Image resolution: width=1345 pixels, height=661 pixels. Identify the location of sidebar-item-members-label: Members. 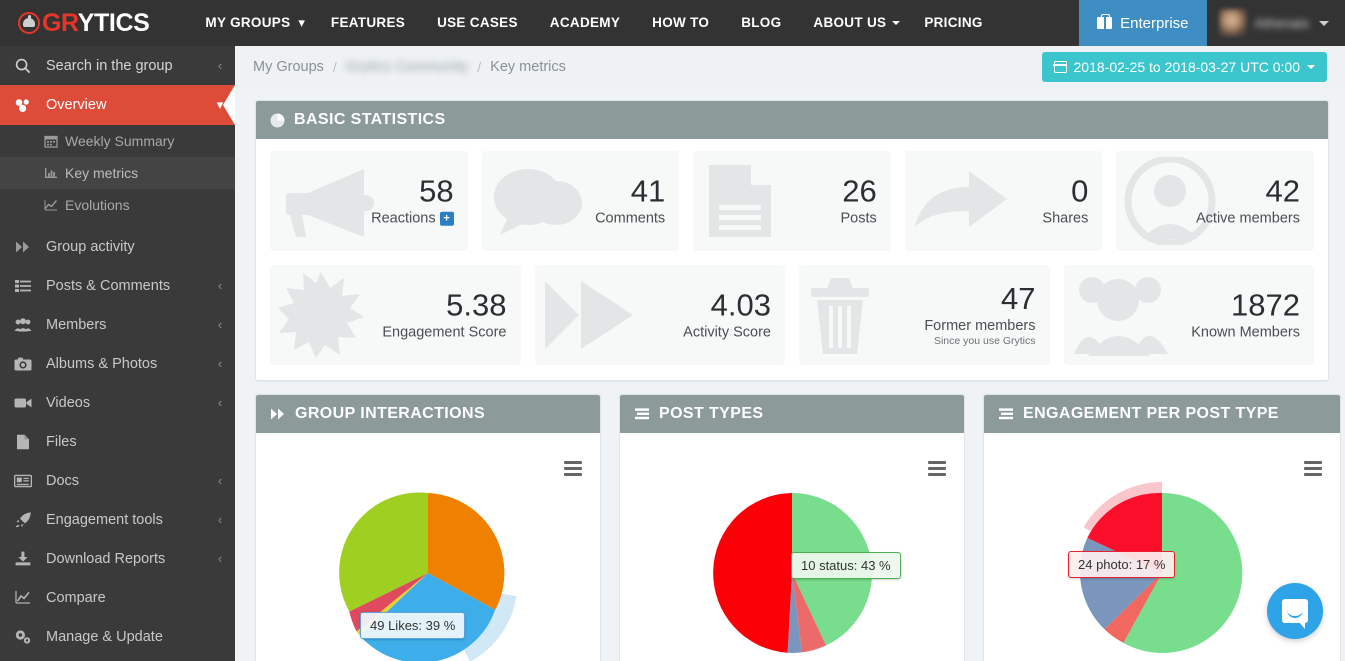
(76, 324).